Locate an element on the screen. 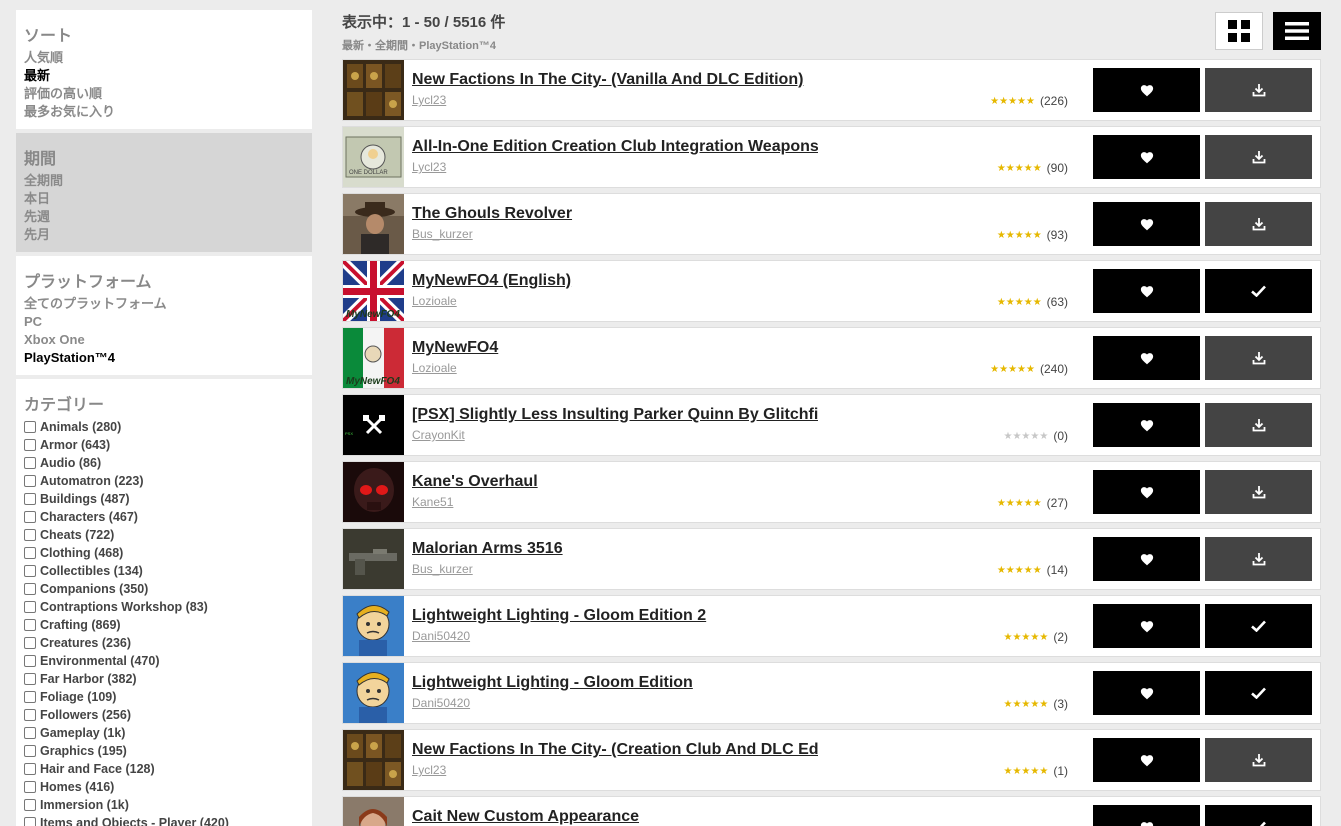 The height and width of the screenshot is (826, 1341). mod-title-link: Kane's Overhaul is located at coordinates (615, 482).